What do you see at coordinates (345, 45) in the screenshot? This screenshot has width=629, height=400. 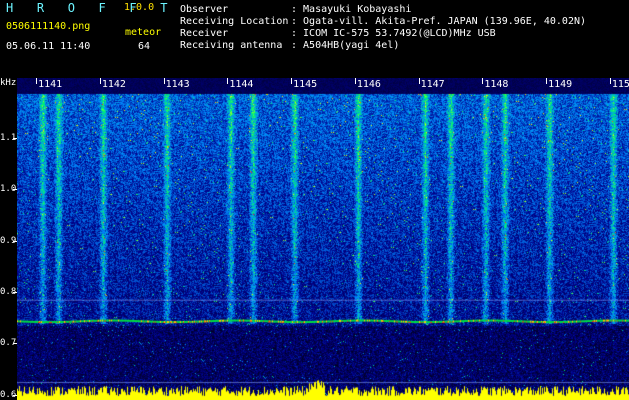 I see `antenna-value: : A504HB(yagi 4el)` at bounding box center [345, 45].